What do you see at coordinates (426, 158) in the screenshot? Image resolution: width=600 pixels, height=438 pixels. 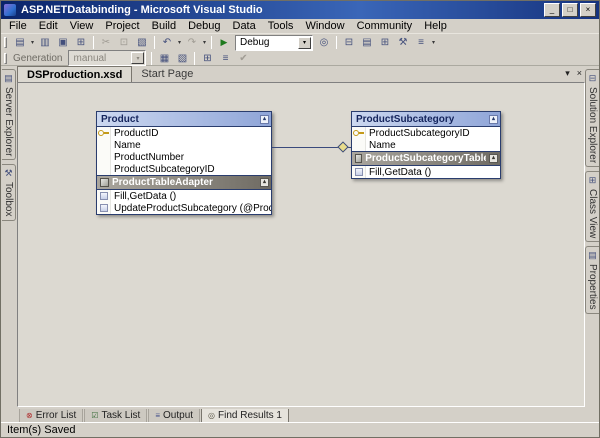 I see `adapter-header-productsubcategorytableadapter: ProductSubcategoryTableAdapter ▴` at bounding box center [426, 158].